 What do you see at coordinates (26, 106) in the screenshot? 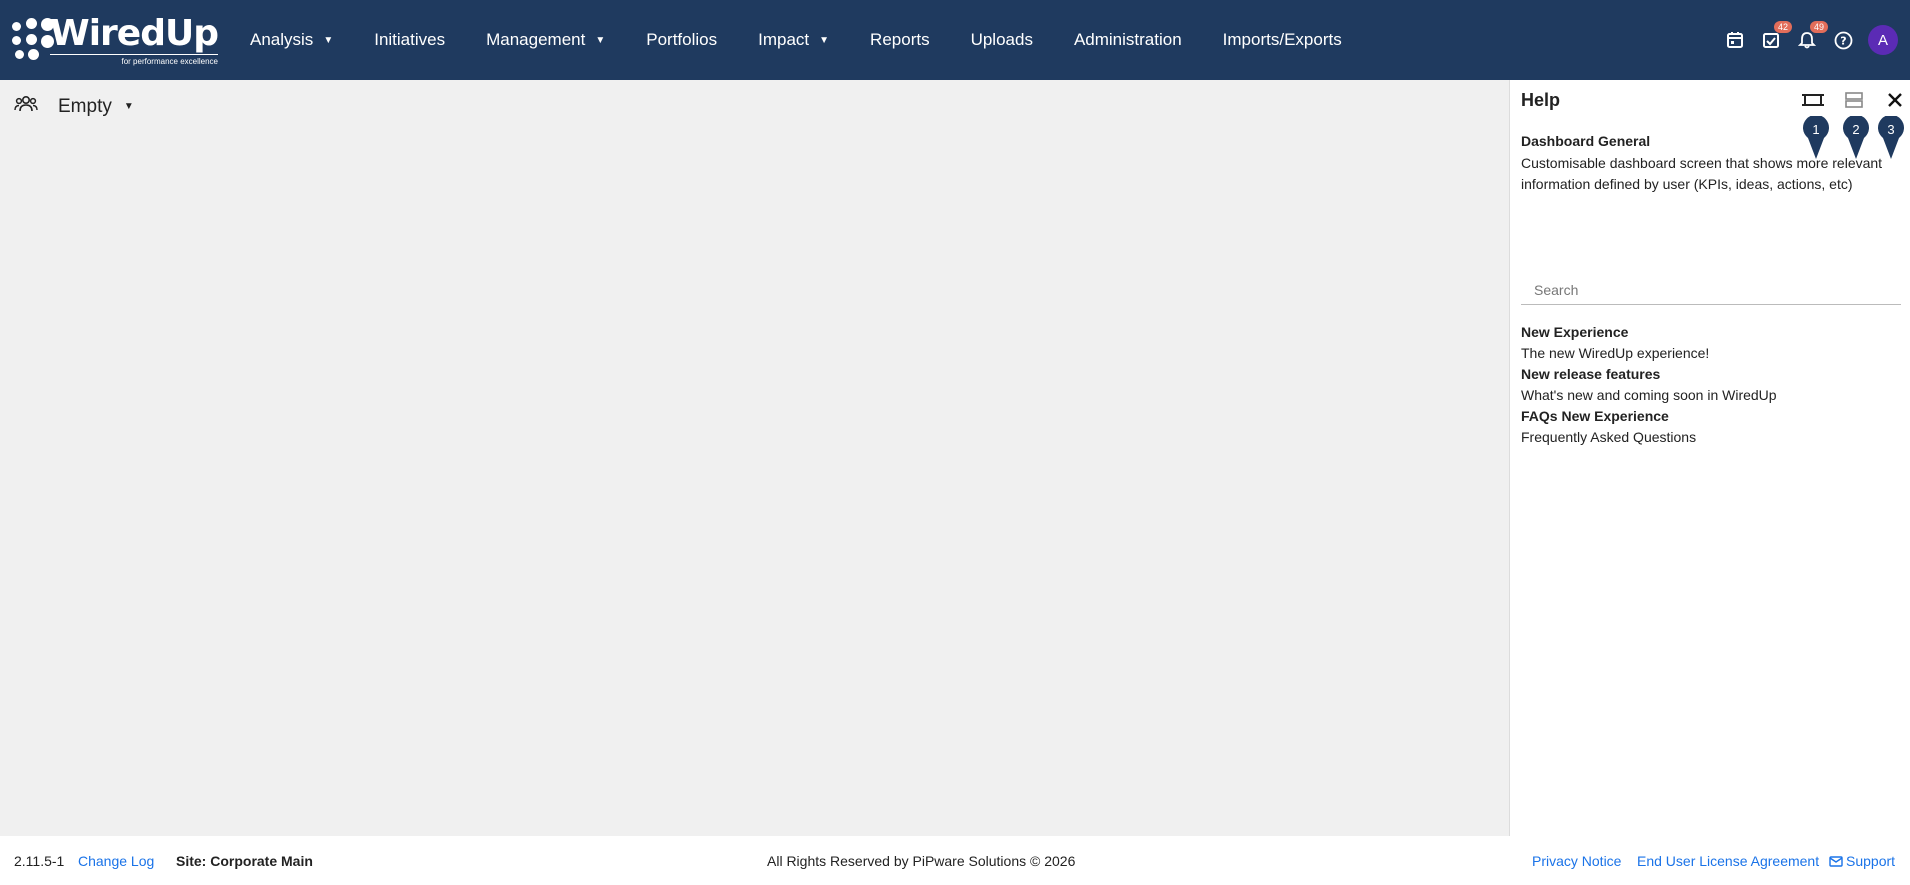
I see `users-group-icon` at bounding box center [26, 106].